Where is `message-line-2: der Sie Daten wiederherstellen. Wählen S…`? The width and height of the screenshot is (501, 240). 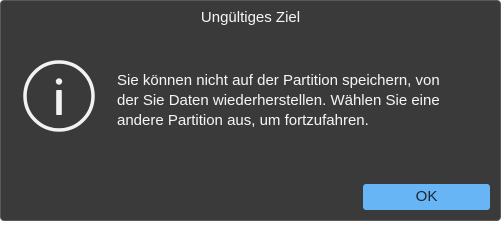 message-line-2: der Sie Daten wiederherstellen. Wählen S… is located at coordinates (278, 100).